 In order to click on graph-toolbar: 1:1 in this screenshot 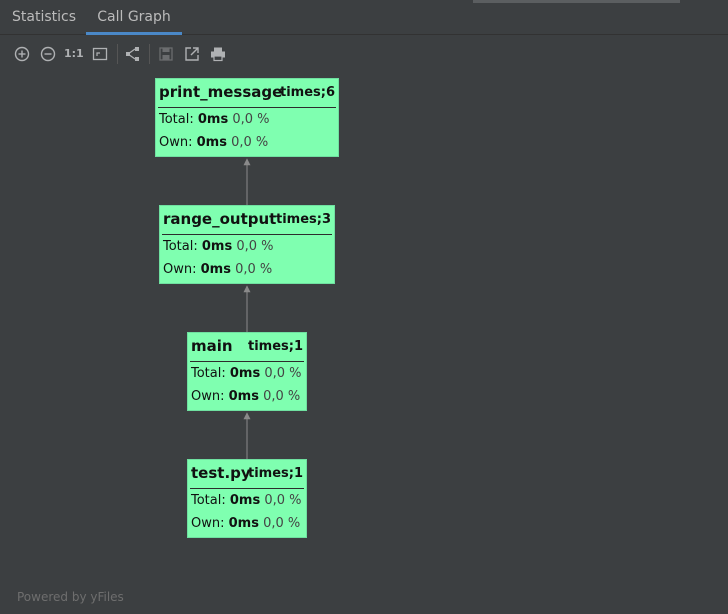, I will do `click(364, 54)`.